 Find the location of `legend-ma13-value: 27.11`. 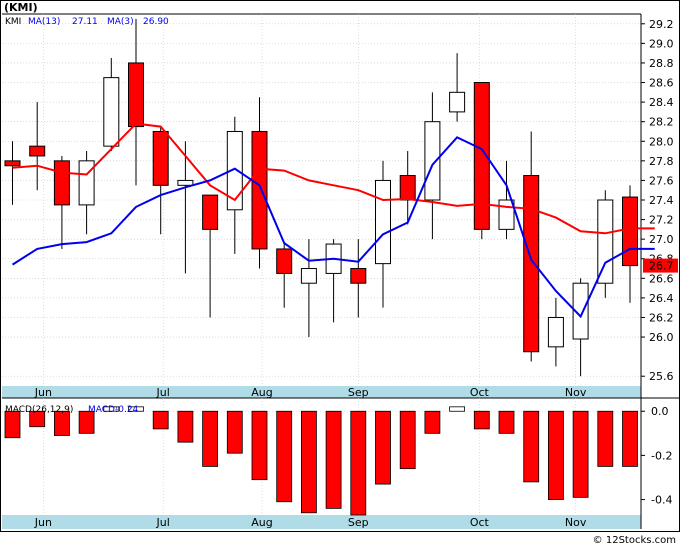

legend-ma13-value: 27.11 is located at coordinates (85, 22).